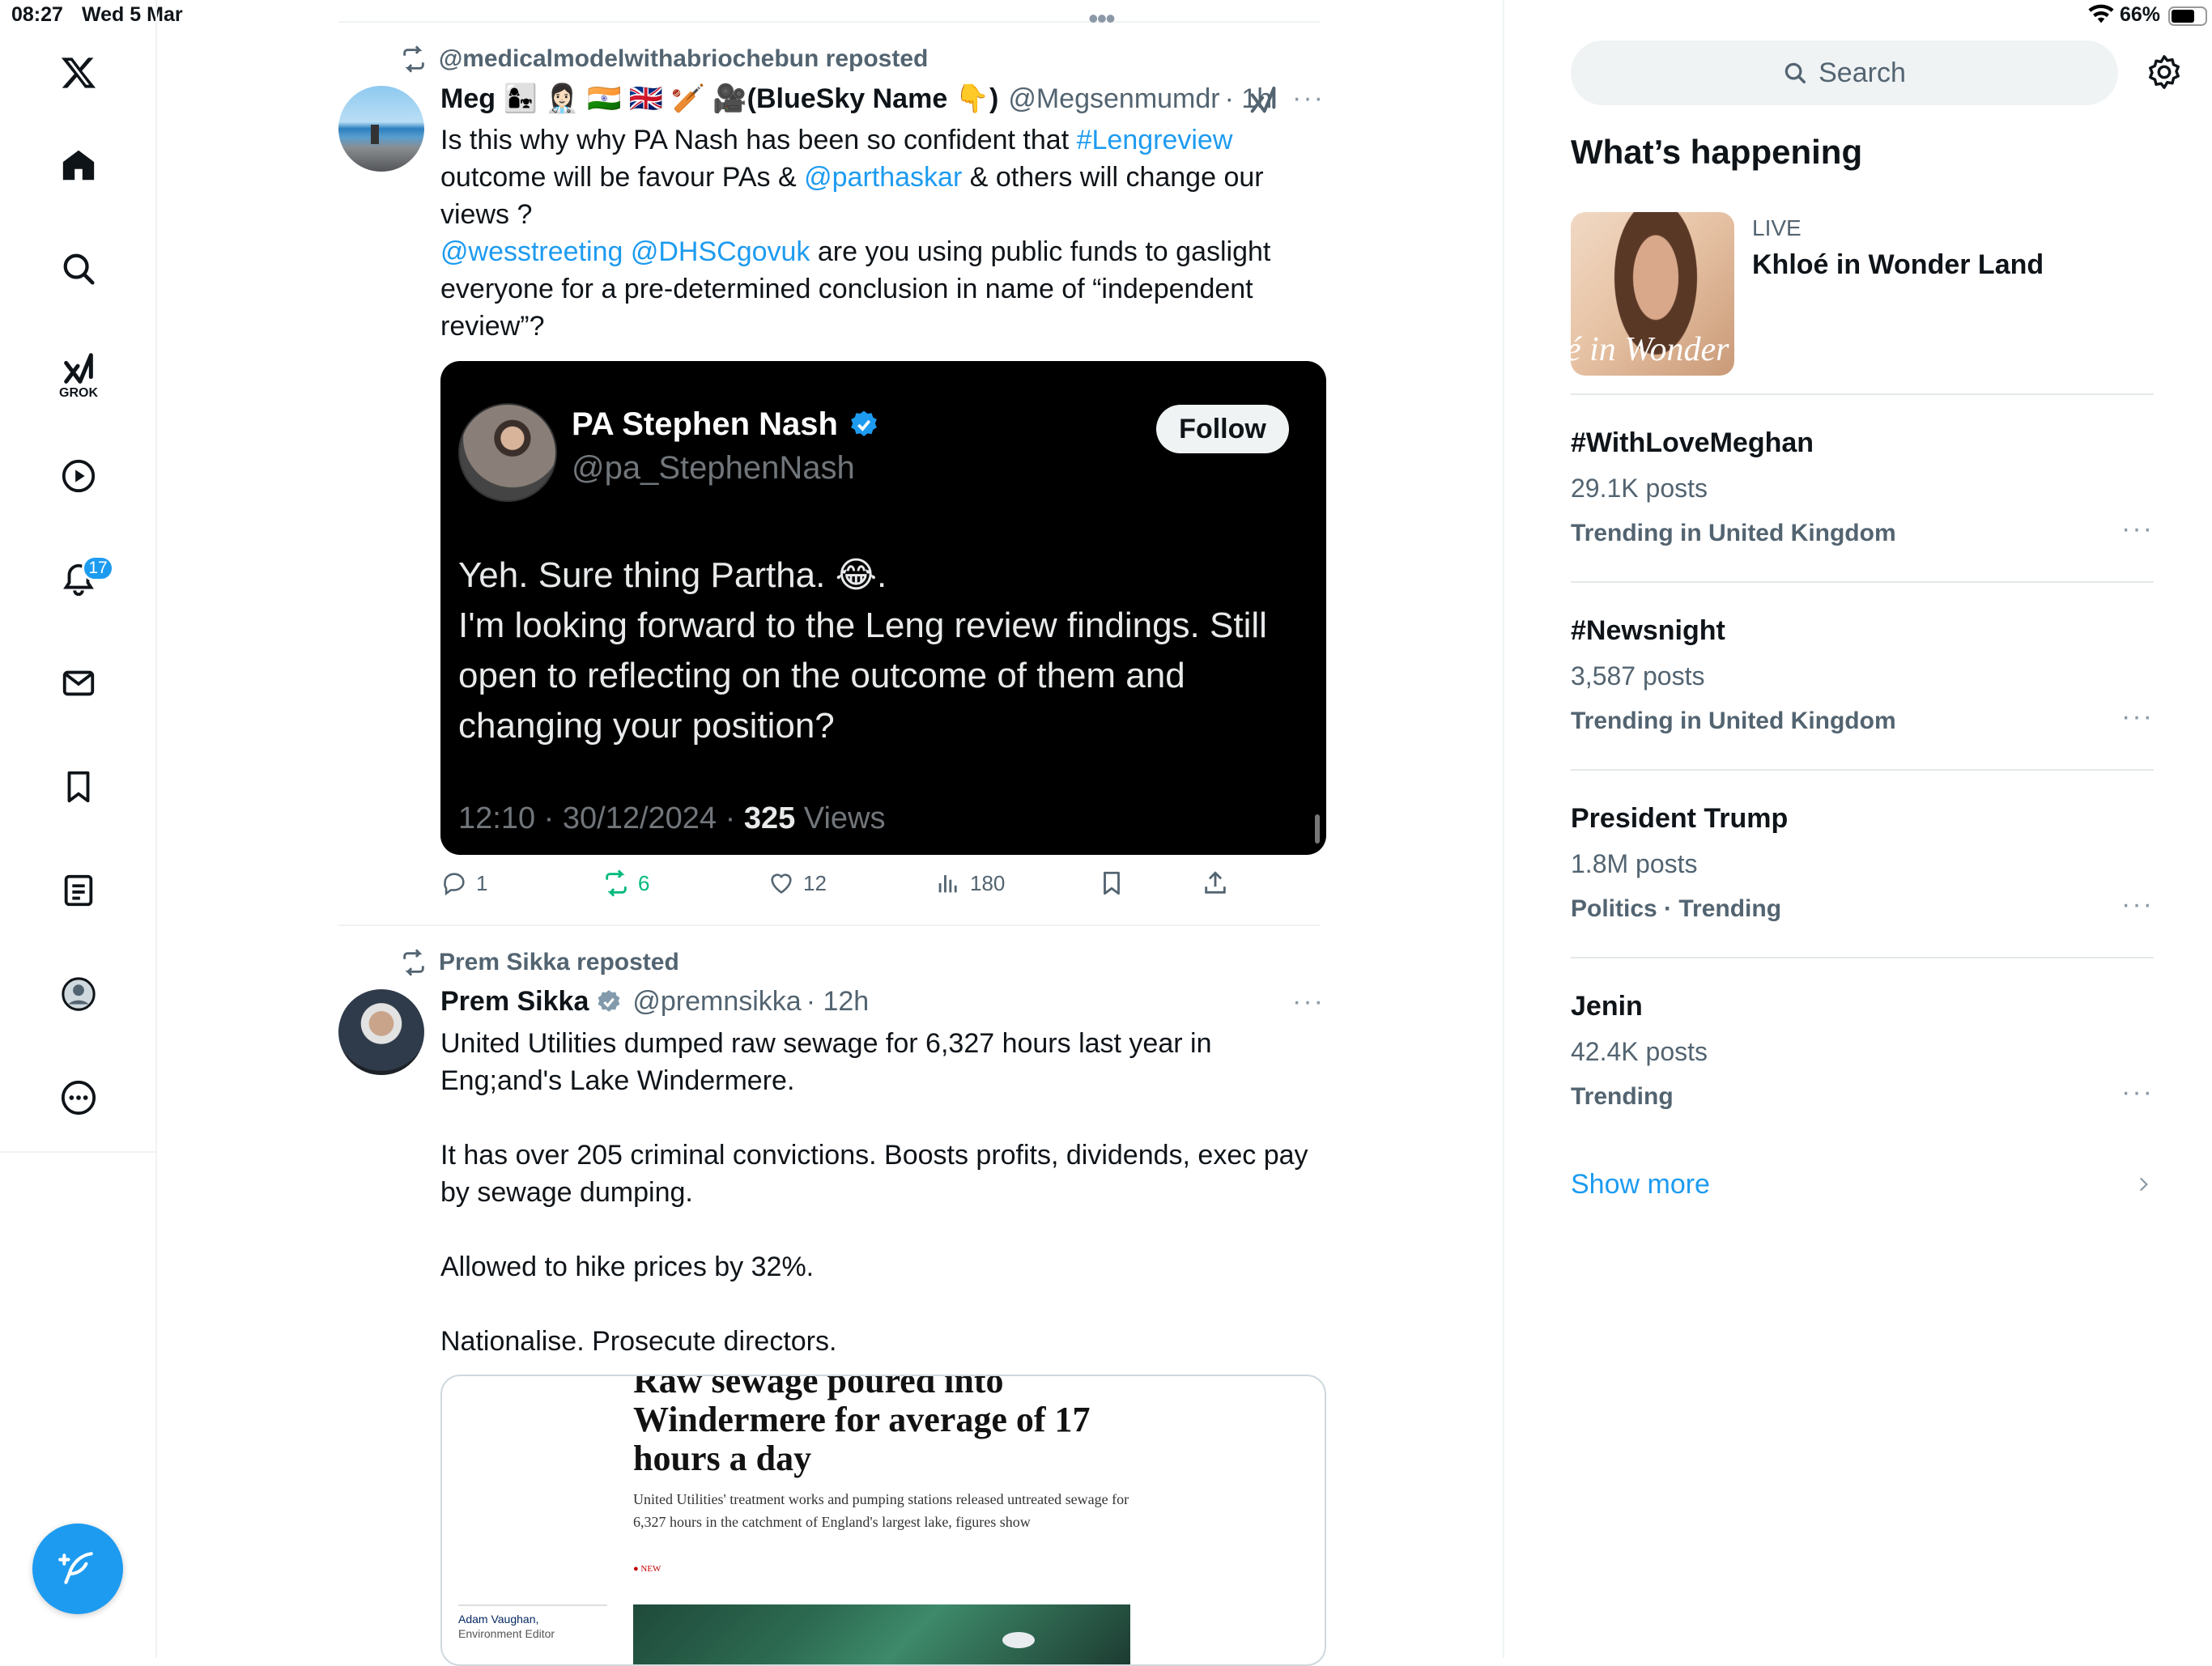  I want to click on repost-button: 6, so click(626, 883).